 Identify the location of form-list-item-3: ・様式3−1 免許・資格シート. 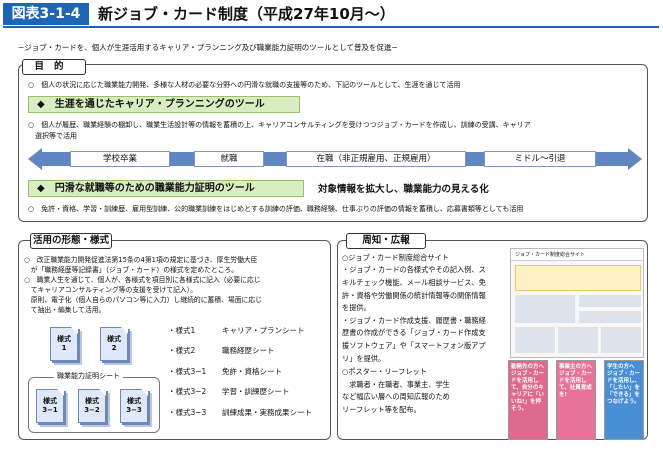
(225, 371).